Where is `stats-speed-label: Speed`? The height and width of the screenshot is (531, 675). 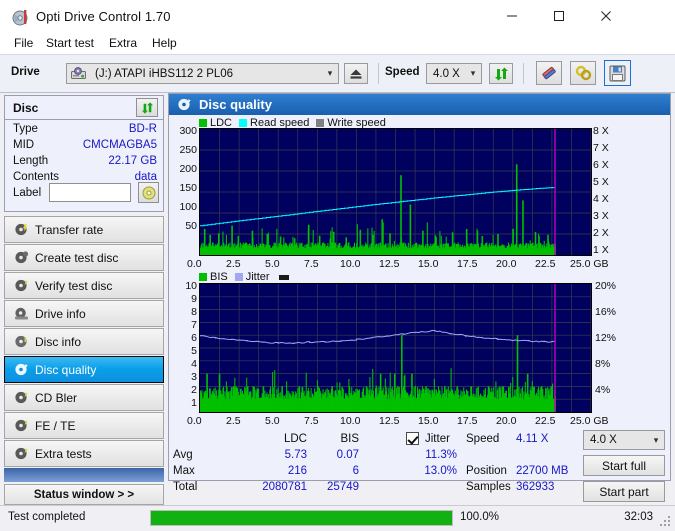
stats-speed-label: Speed is located at coordinates (483, 439).